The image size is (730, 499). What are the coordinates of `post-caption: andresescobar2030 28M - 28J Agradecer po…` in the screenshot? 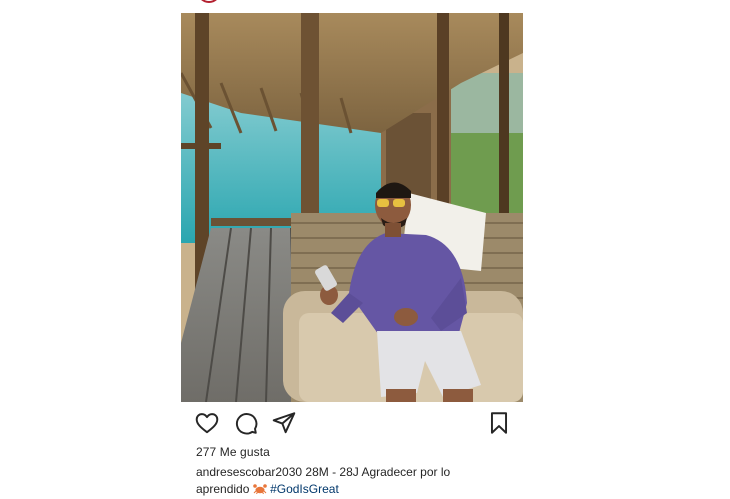 It's located at (346, 481).